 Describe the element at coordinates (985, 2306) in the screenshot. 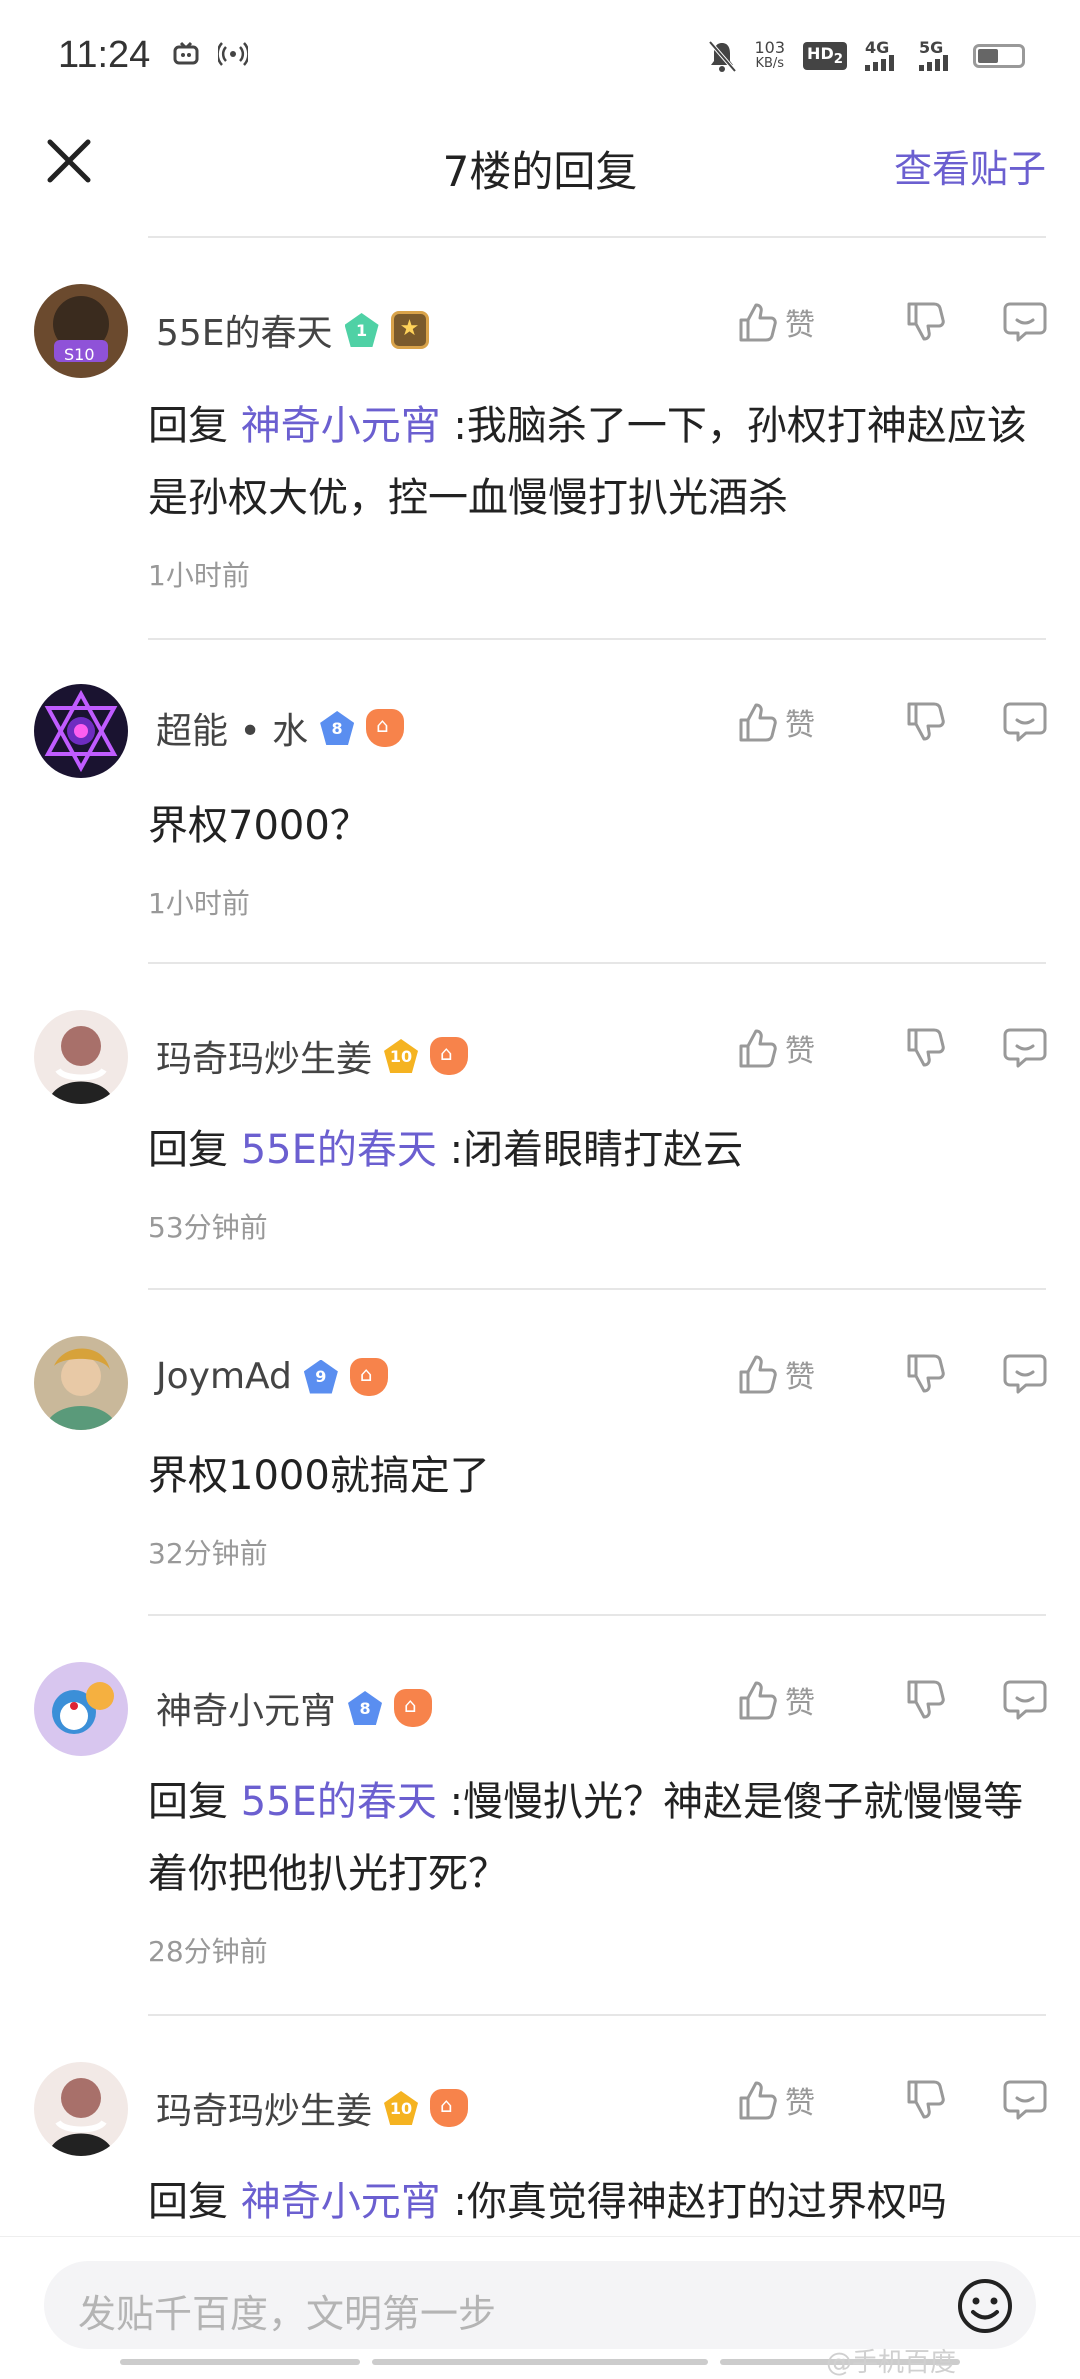

I see `emoji-button` at that location.